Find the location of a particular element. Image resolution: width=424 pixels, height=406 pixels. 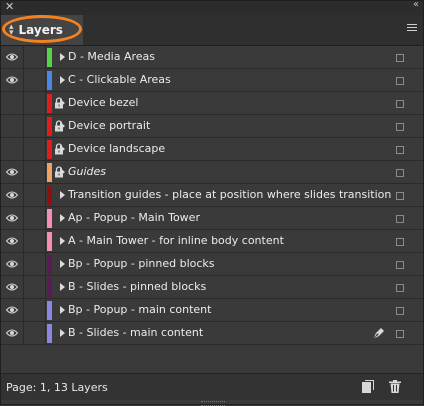

new-layer-icon is located at coordinates (368, 386).